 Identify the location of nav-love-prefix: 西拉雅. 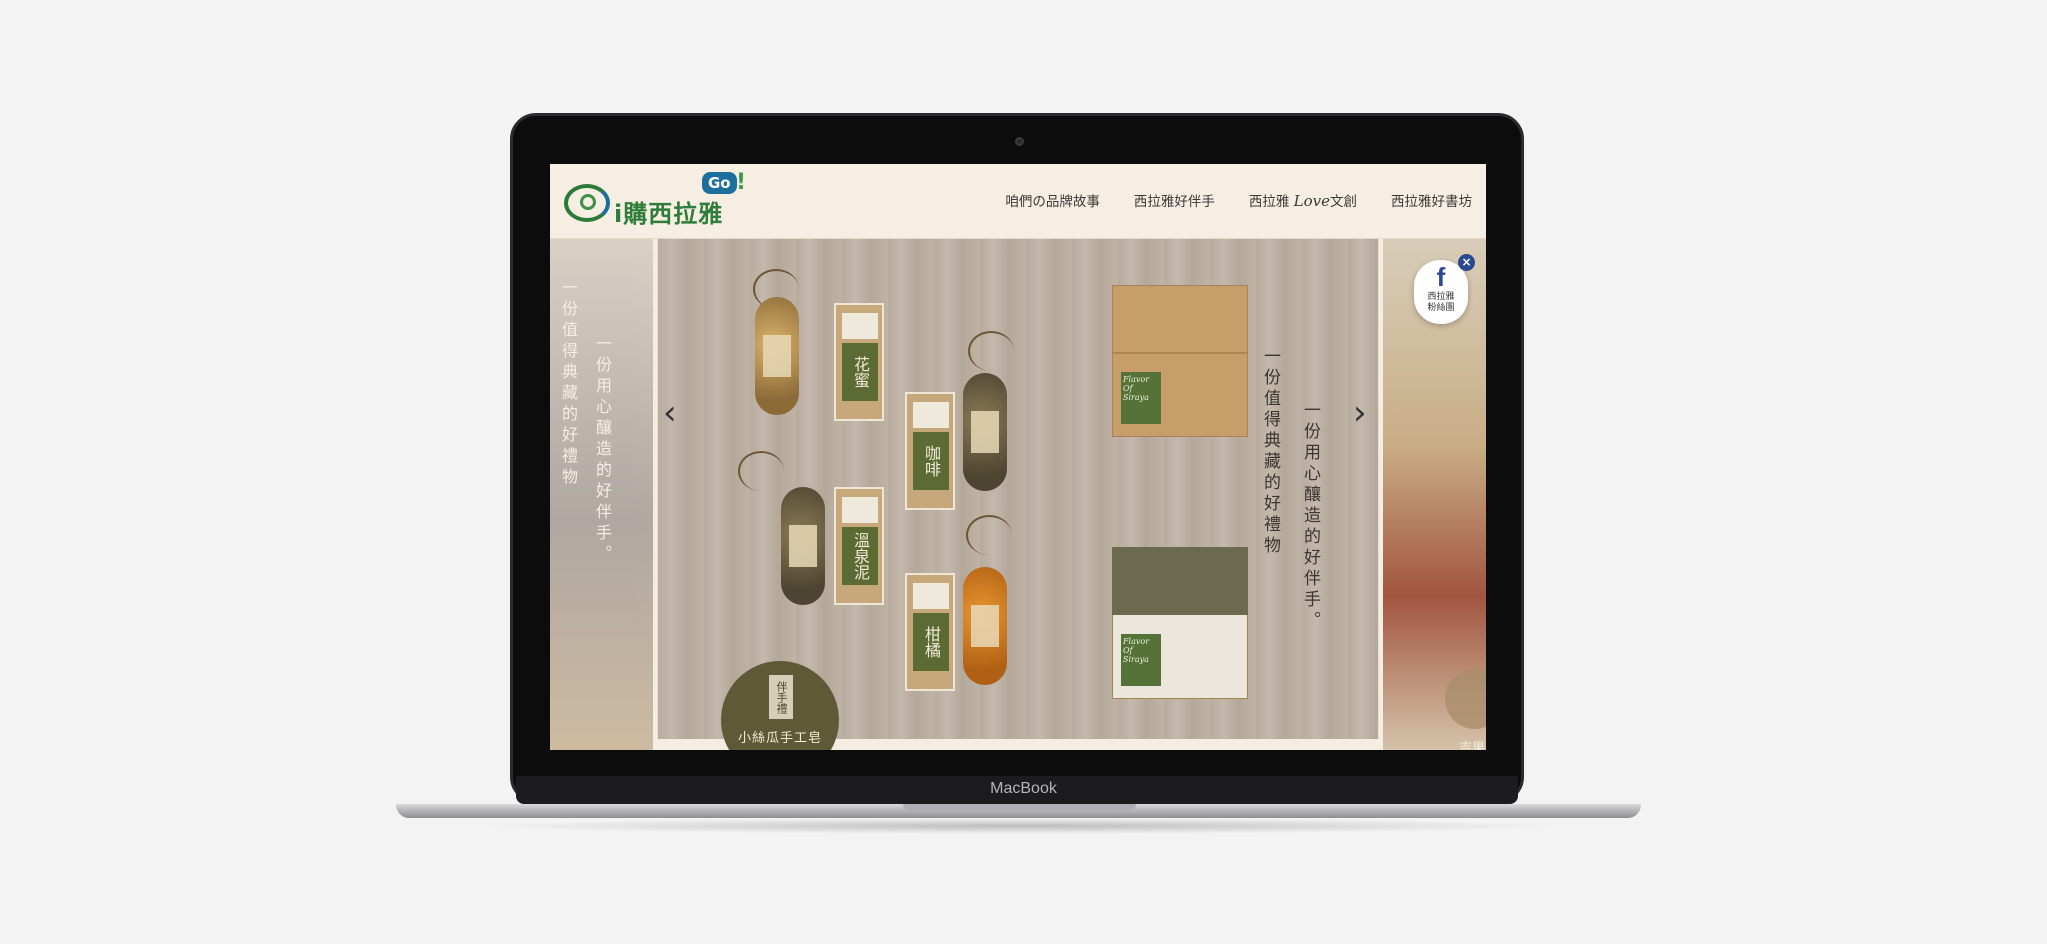
(1269, 202).